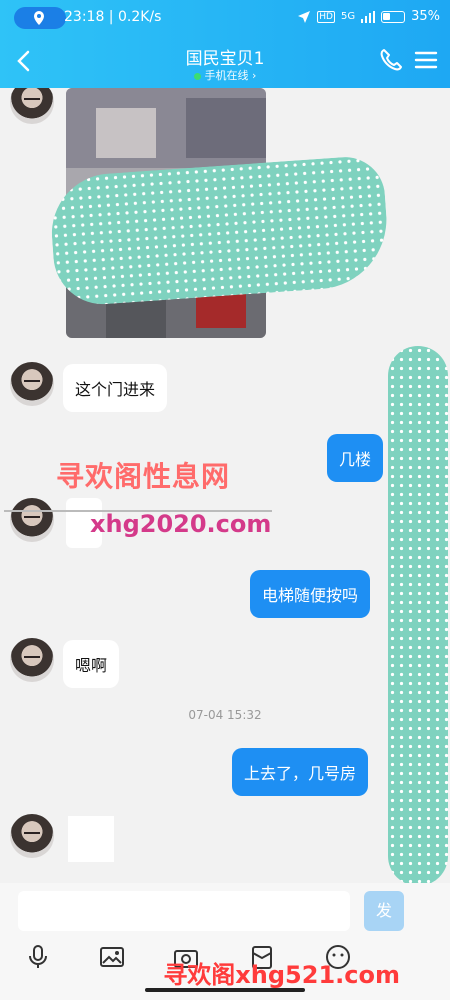 The height and width of the screenshot is (1000, 450). Describe the element at coordinates (425, 16) in the screenshot. I see `battery-label: 35%` at that location.